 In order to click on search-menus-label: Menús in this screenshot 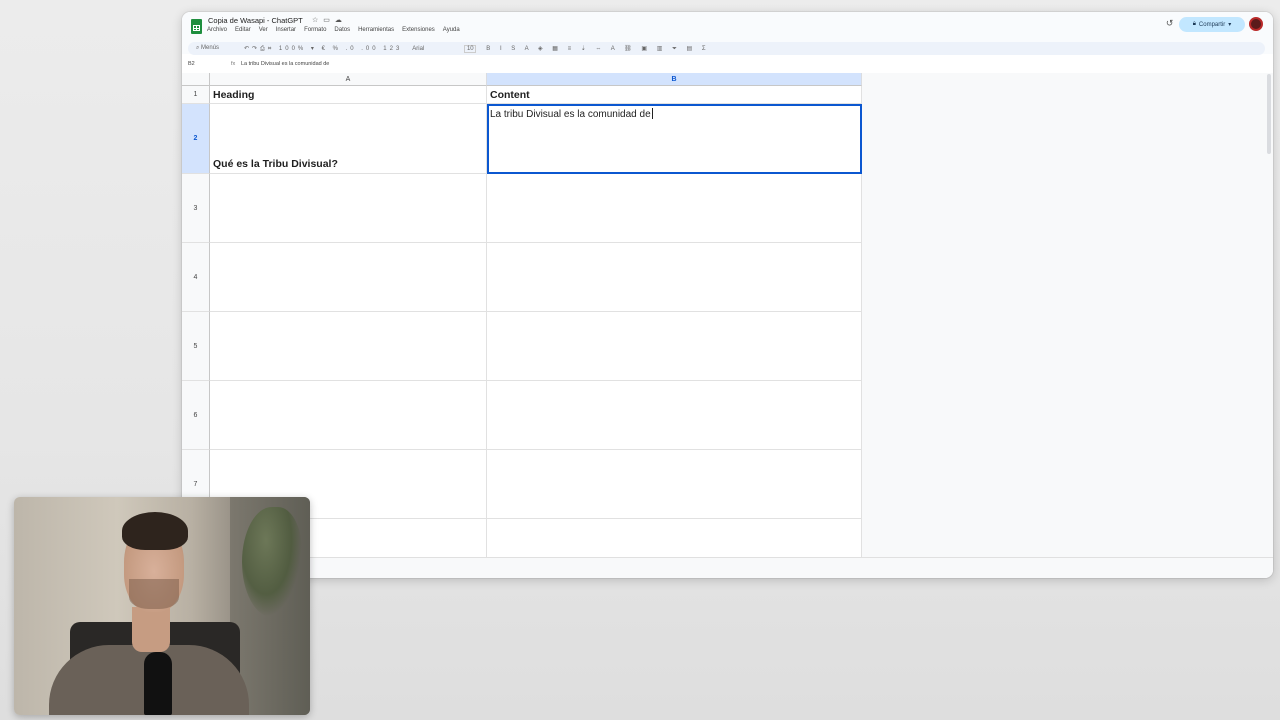, I will do `click(210, 48)`.